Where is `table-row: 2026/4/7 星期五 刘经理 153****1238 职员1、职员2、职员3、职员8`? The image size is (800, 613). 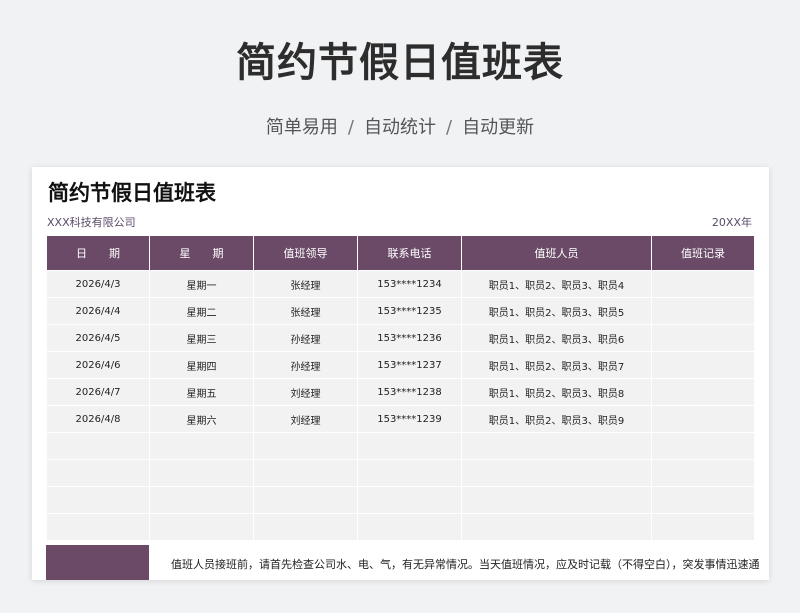 table-row: 2026/4/7 星期五 刘经理 153****1238 职员1、职员2、职员3、职员8 is located at coordinates (400, 392).